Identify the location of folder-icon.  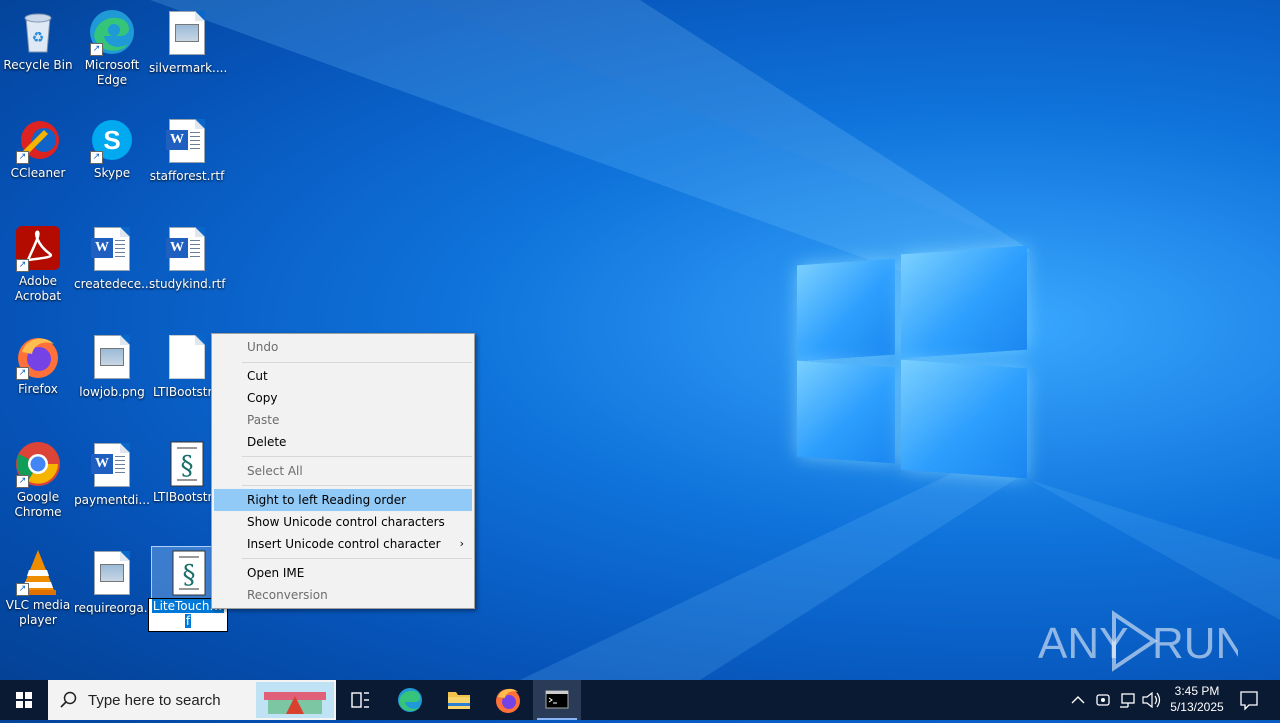
(459, 700).